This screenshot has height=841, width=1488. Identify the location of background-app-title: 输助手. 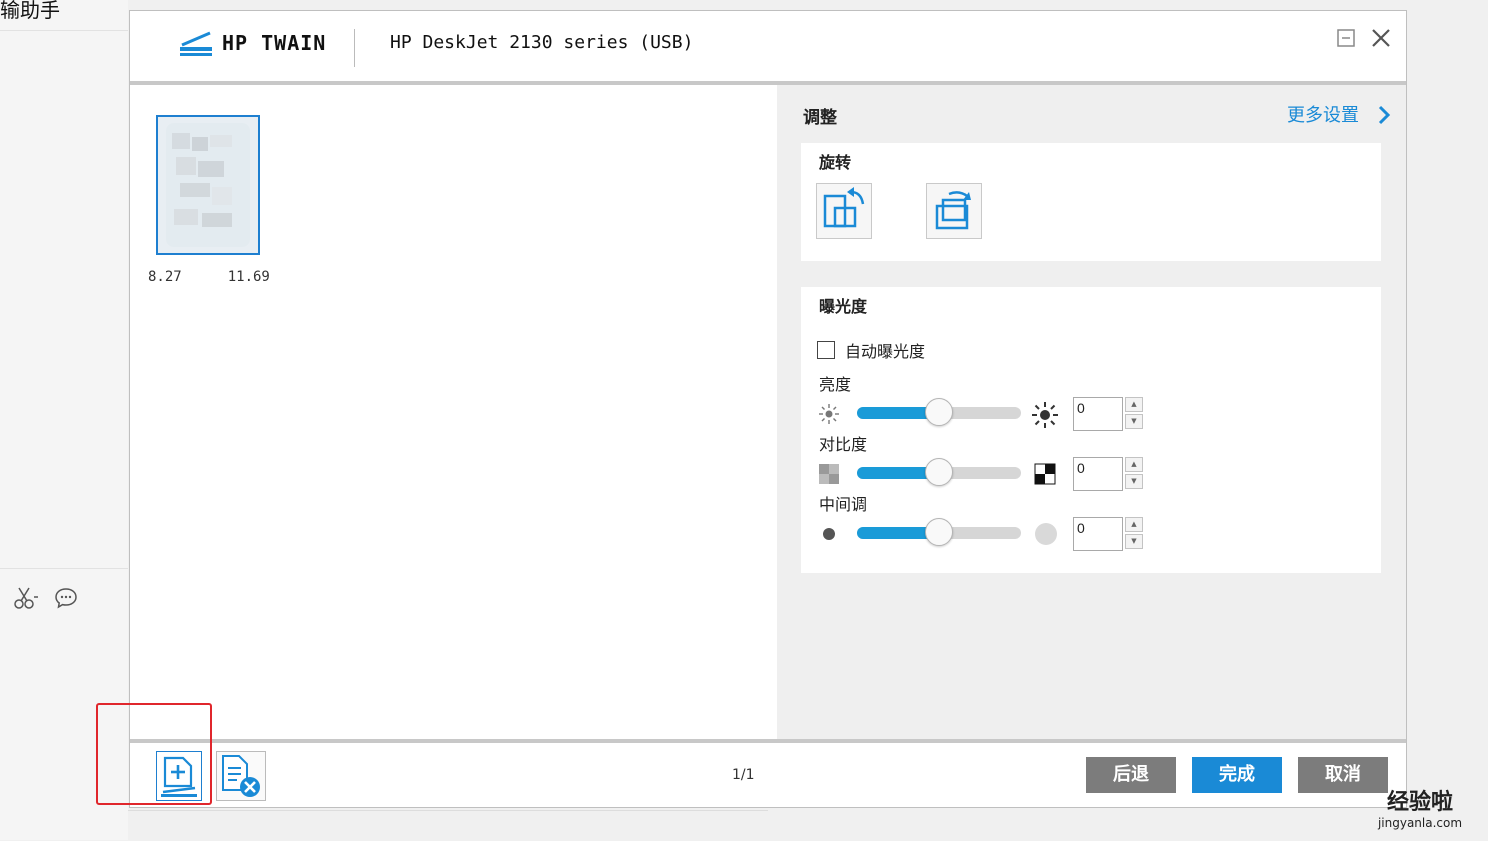
(30, 11).